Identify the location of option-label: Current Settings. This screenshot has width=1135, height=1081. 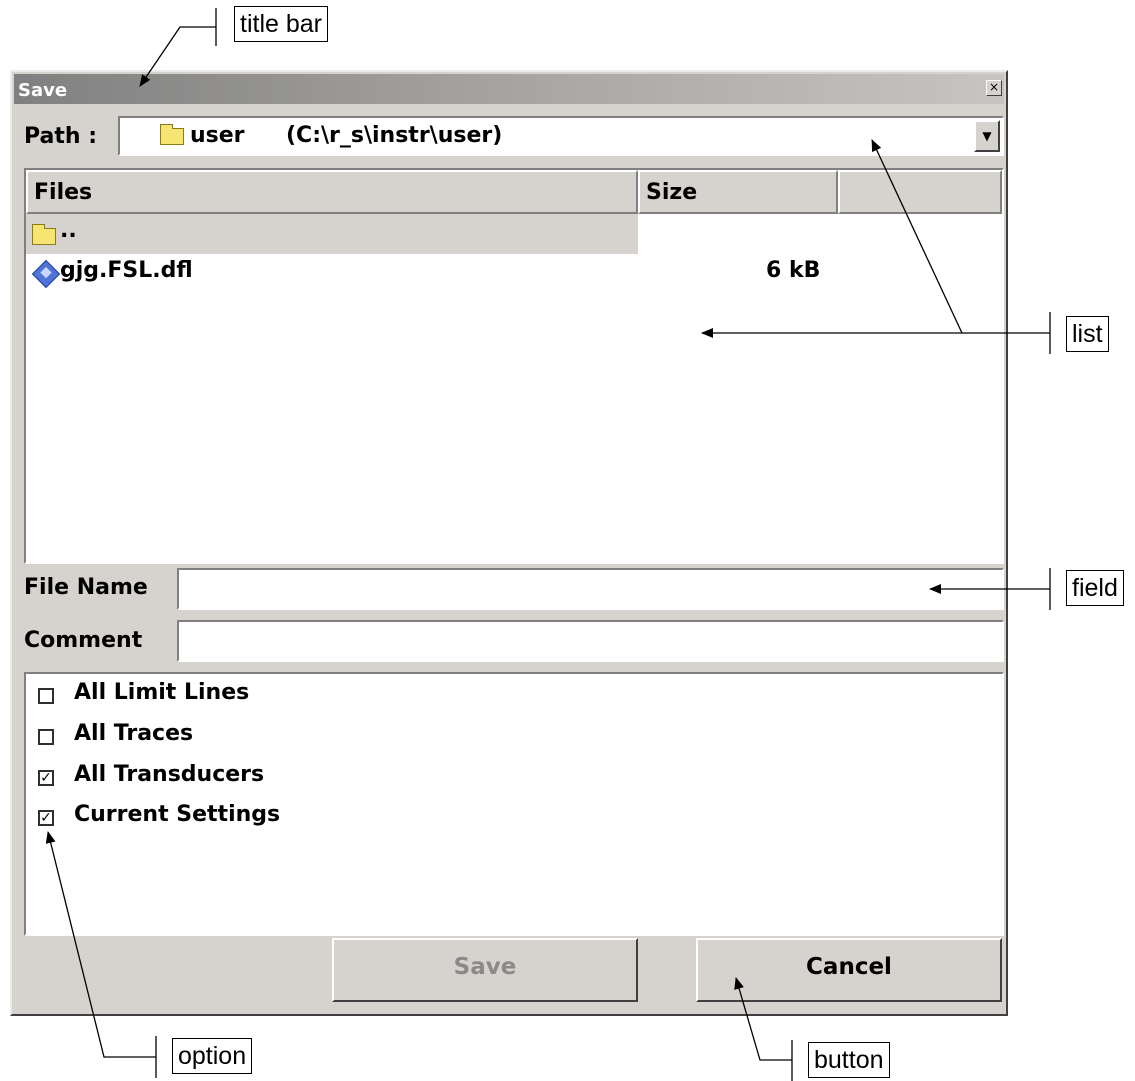
(177, 814).